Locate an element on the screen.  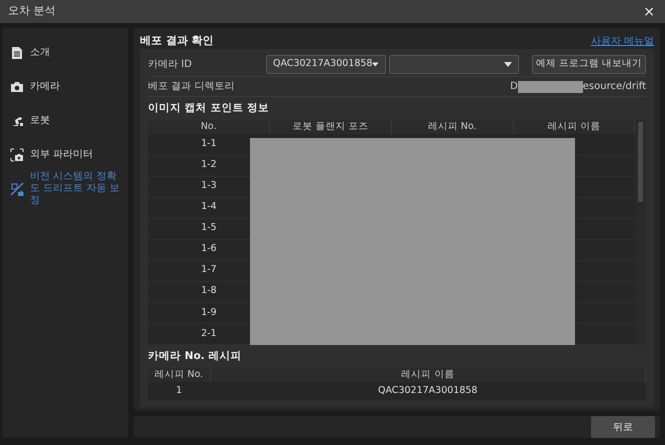
field-label: 카메라 ID is located at coordinates (170, 65).